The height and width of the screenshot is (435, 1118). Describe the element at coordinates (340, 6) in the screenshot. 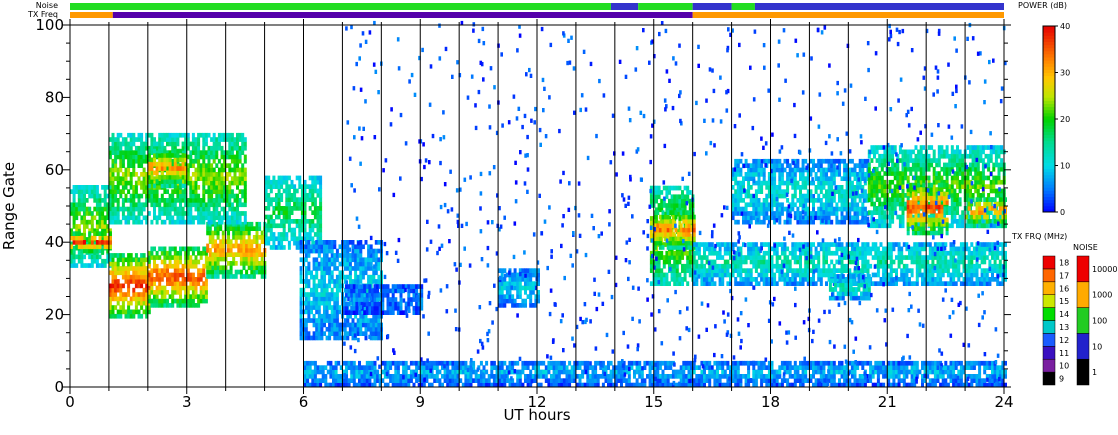

I see `noise-segment` at that location.